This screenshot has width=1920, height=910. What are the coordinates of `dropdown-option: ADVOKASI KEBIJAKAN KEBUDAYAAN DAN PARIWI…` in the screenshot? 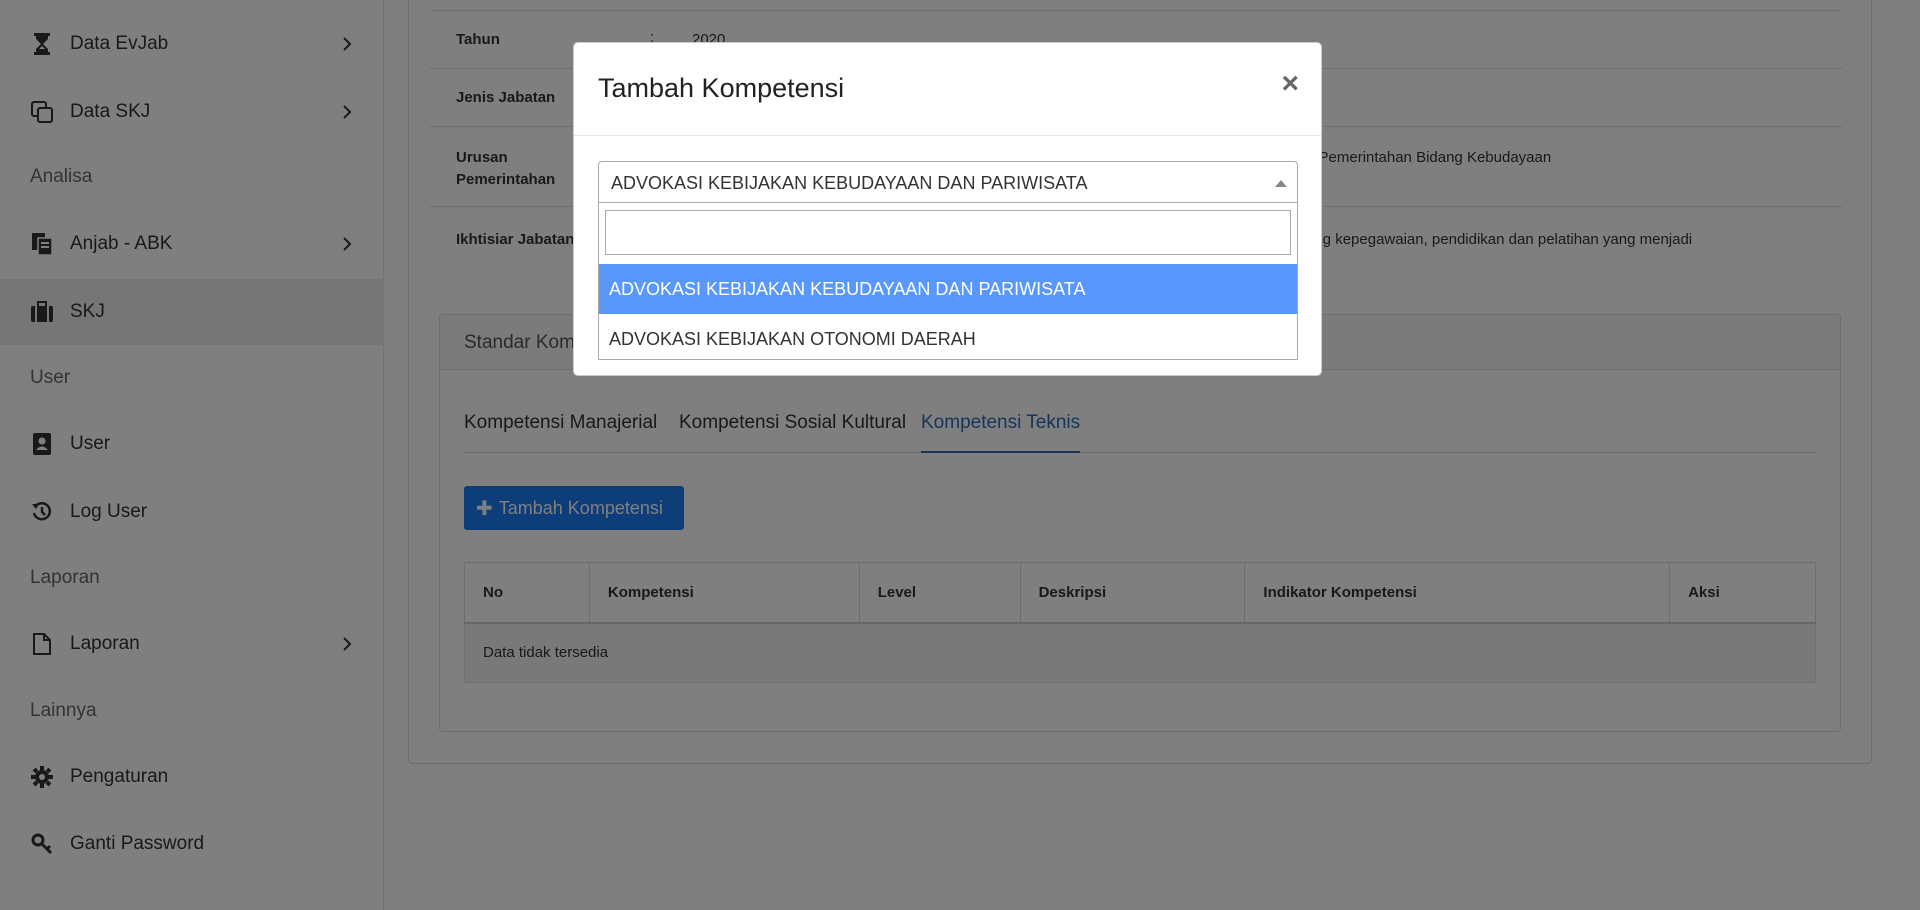 It's located at (948, 289).